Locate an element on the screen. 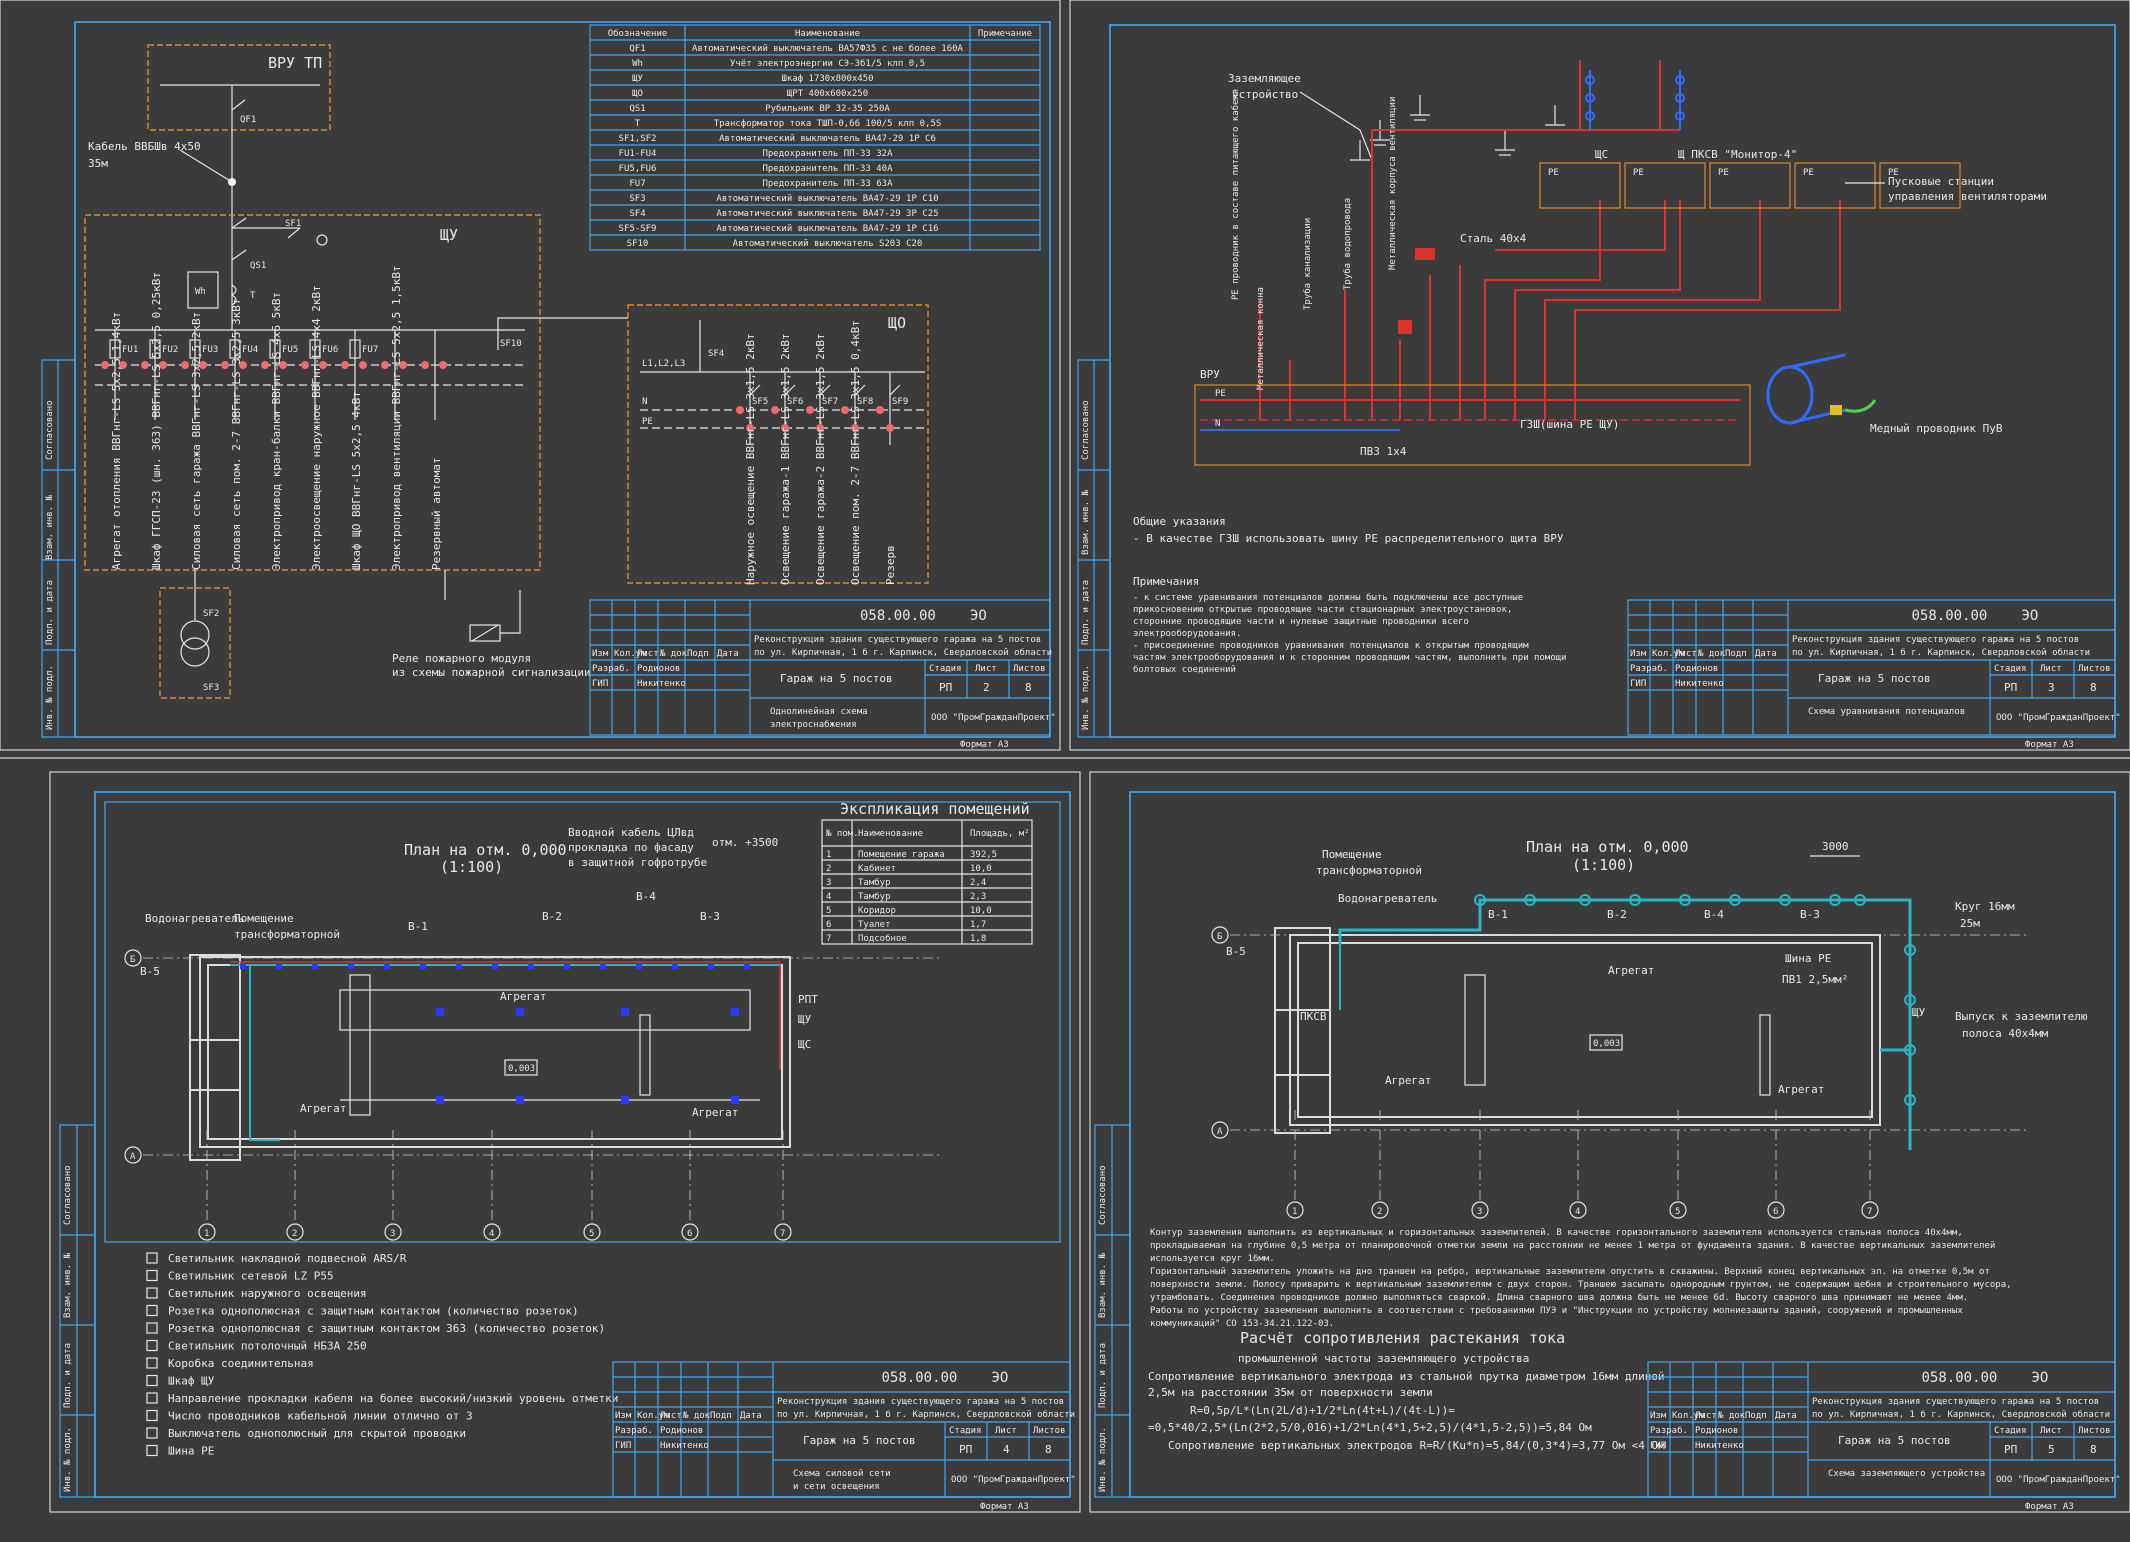 The height and width of the screenshot is (1542, 2130). legend-item: Шкаф ЩУ is located at coordinates (191, 1381).